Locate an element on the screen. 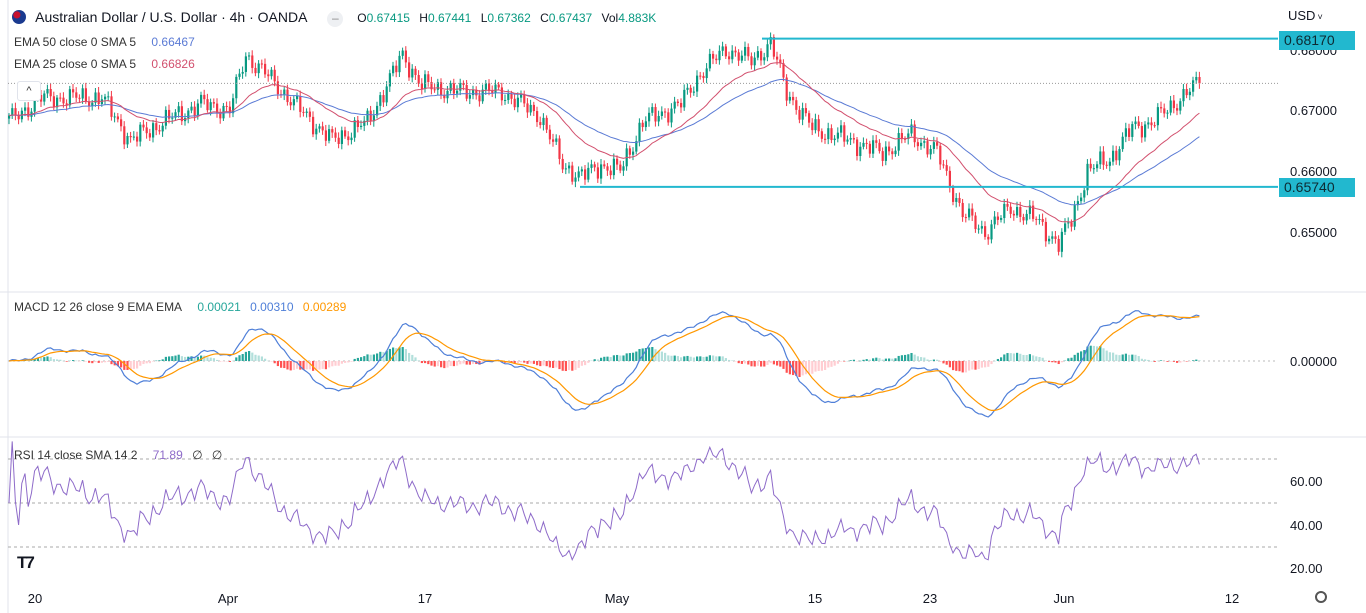 Image resolution: width=1366 pixels, height=613 pixels. tradingview-logo: T7 is located at coordinates (26, 563).